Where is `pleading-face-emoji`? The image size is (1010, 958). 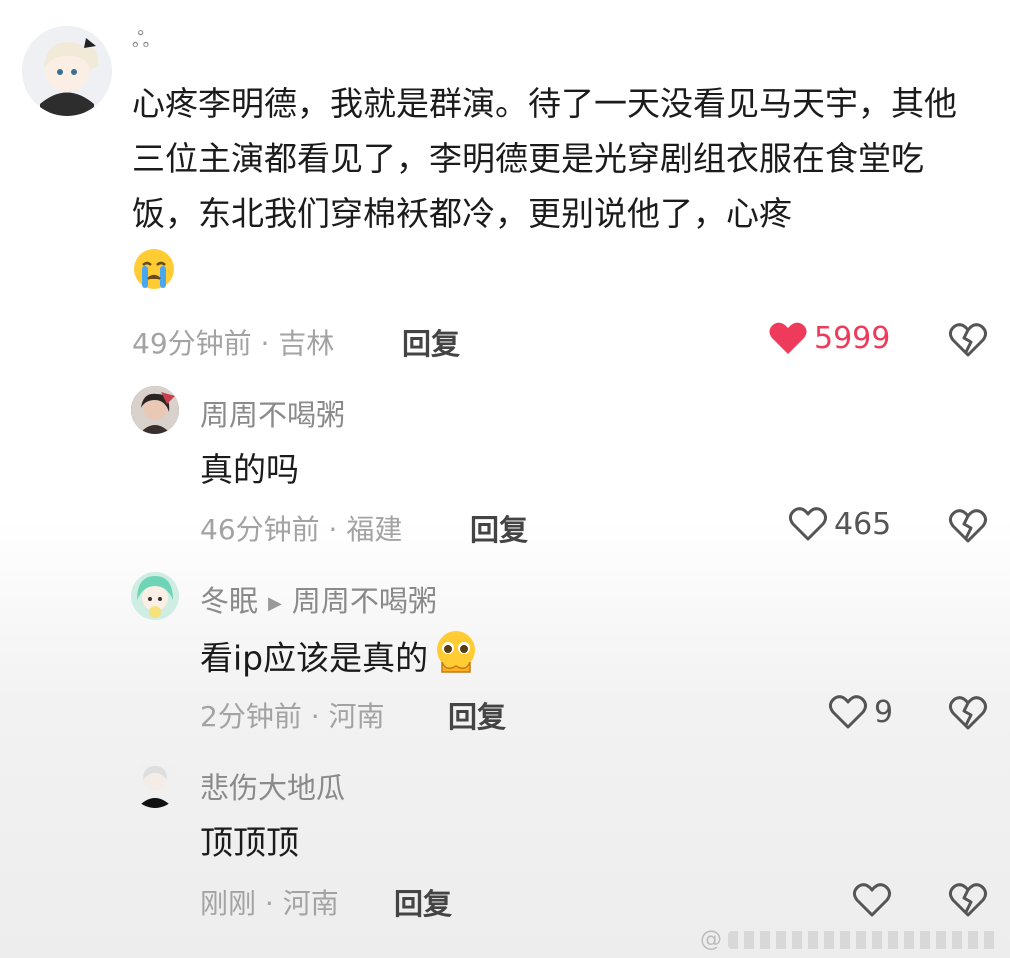
pleading-face-emoji is located at coordinates (456, 660).